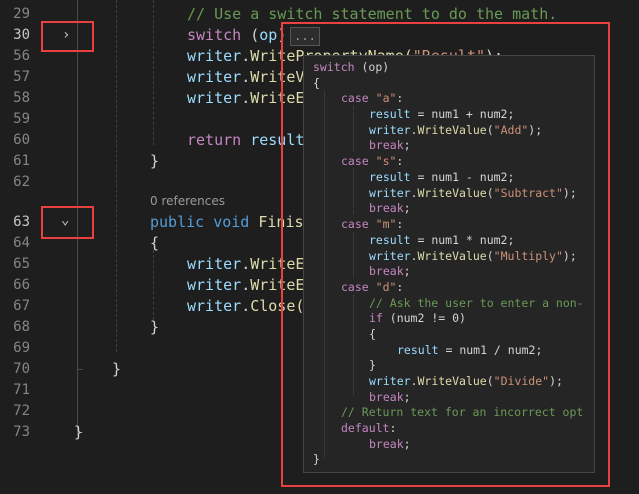  I want to click on line-number: 63, so click(21, 222).